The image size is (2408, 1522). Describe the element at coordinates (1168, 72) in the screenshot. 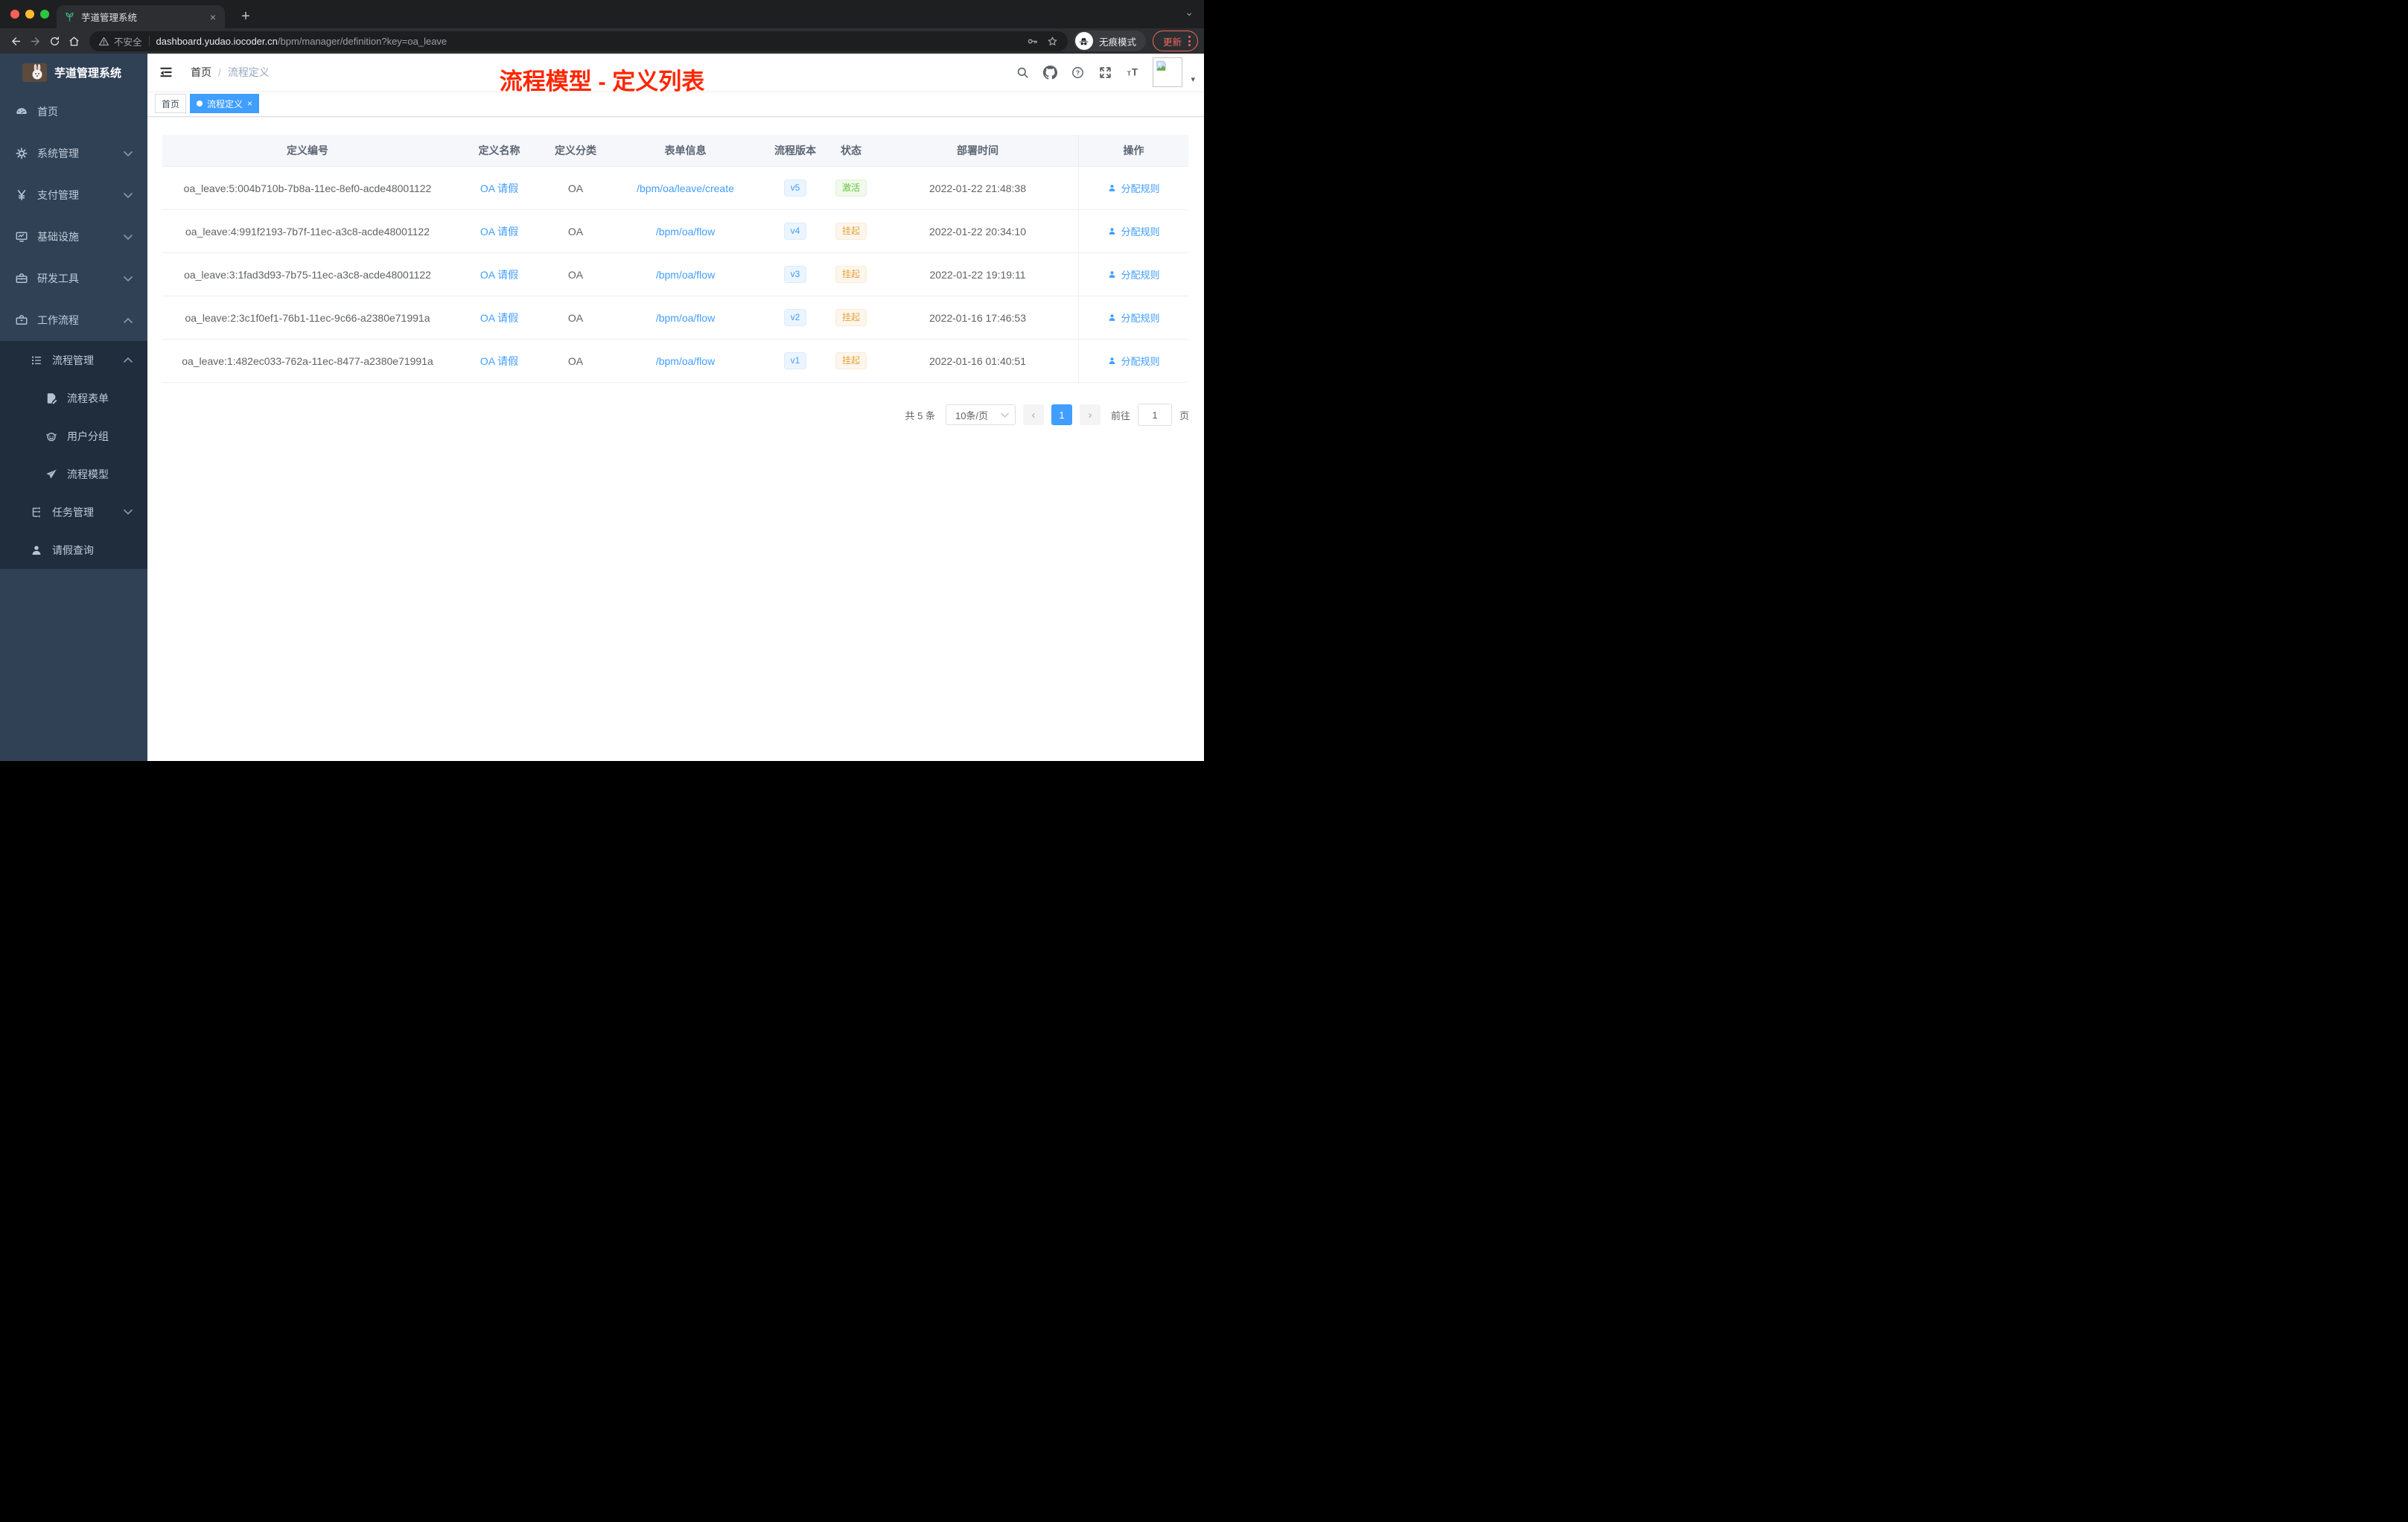

I see `avatar` at that location.